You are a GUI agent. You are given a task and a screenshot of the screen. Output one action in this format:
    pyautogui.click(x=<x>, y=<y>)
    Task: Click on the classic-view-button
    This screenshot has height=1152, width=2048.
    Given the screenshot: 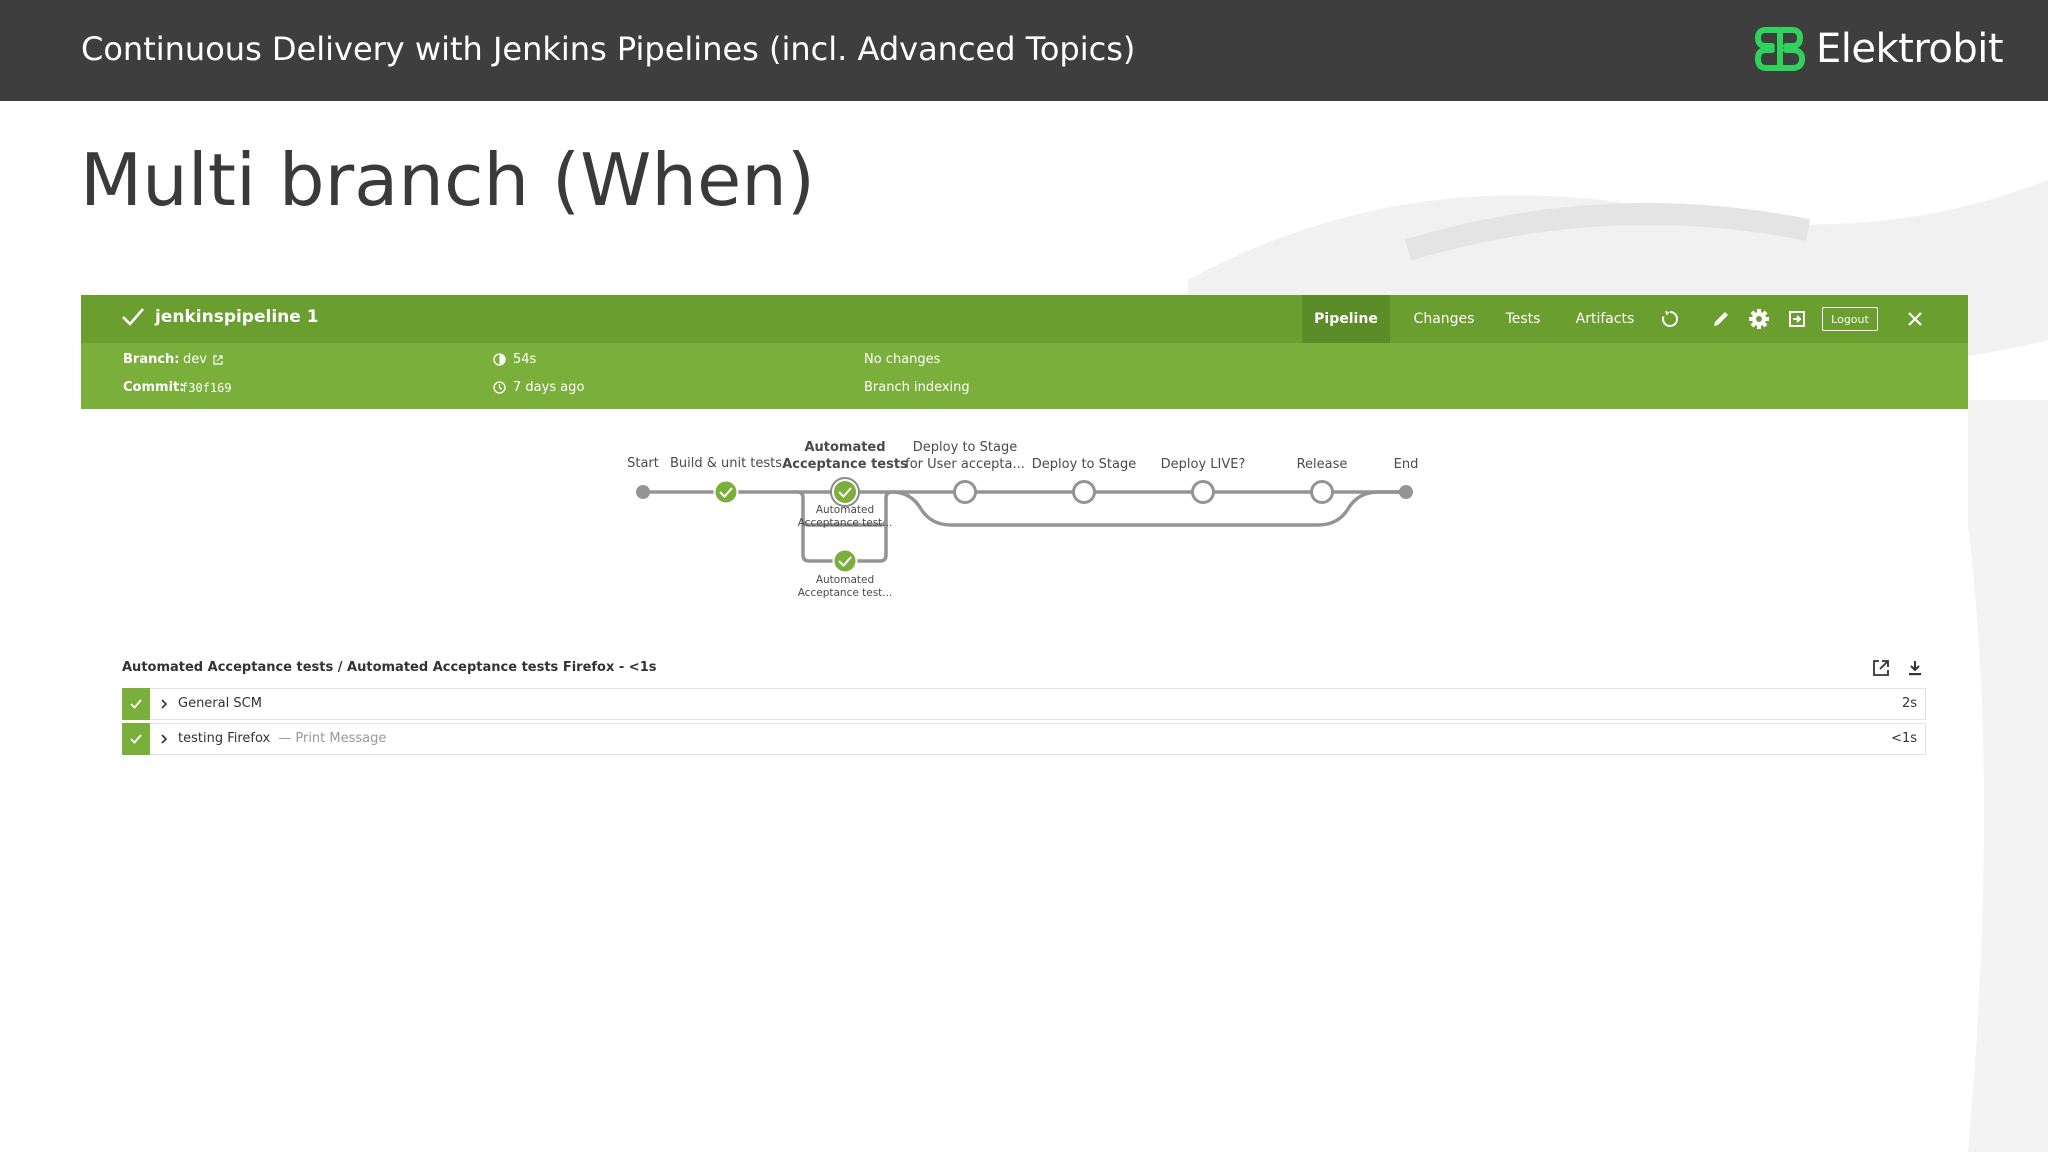 What is the action you would take?
    pyautogui.click(x=1797, y=319)
    